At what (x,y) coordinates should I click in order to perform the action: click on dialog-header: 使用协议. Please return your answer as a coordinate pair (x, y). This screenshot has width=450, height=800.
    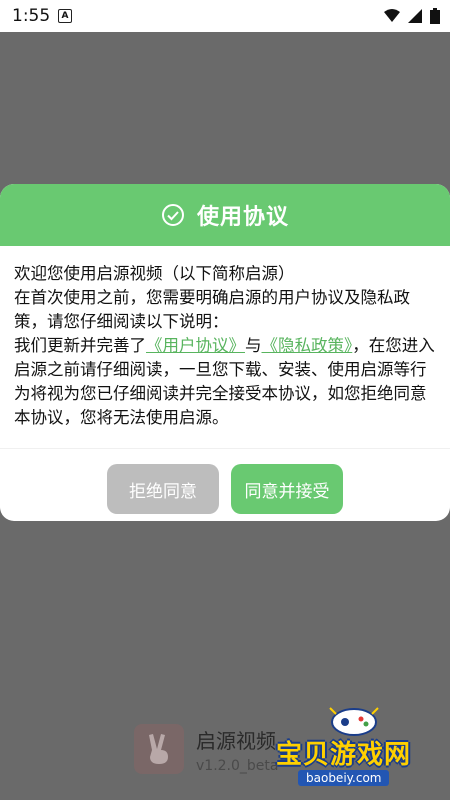
    Looking at the image, I should click on (225, 215).